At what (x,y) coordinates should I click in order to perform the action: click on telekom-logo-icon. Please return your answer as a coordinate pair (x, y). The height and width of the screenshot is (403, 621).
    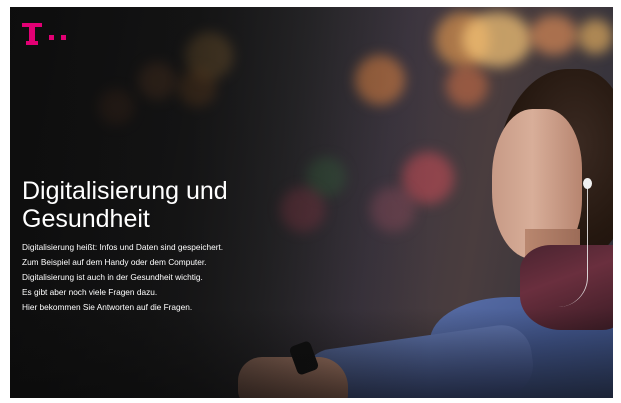
    Looking at the image, I should click on (44, 34).